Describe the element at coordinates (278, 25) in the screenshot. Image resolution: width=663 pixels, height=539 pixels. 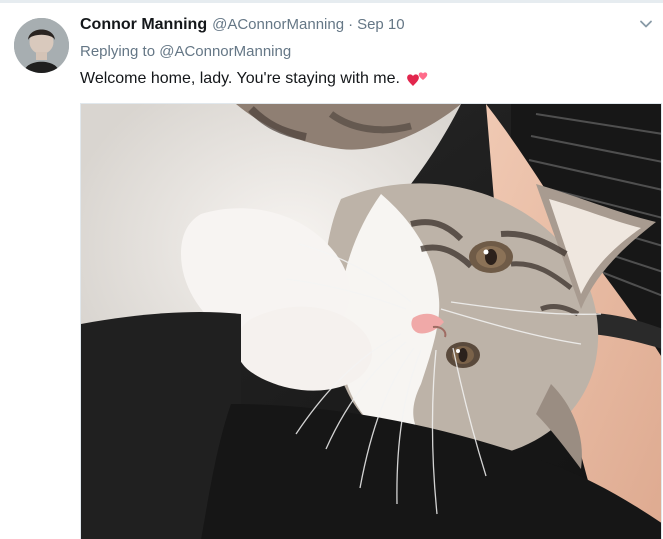
I see `author-handle: @AConnorManning` at that location.